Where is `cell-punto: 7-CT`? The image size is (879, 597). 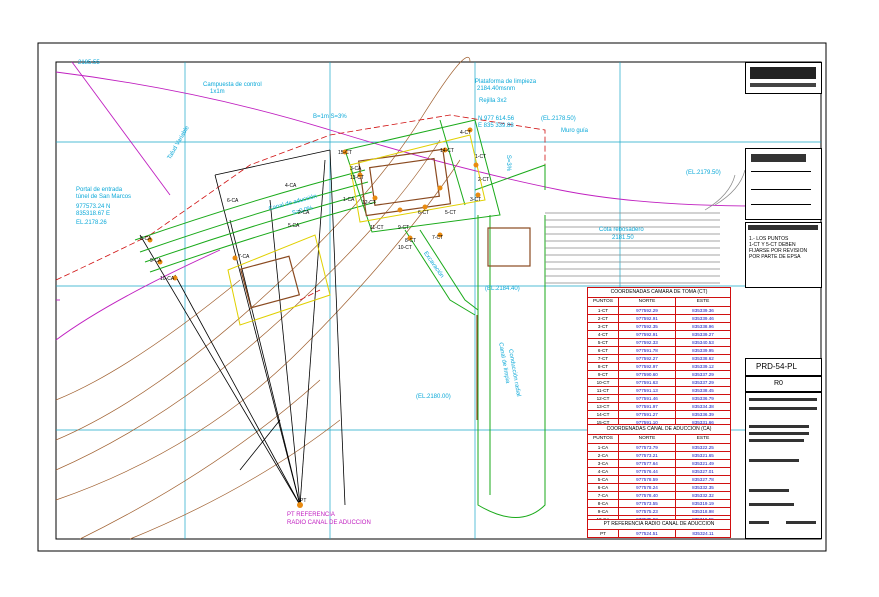
cell-punto: 7-CT is located at coordinates (603, 358).